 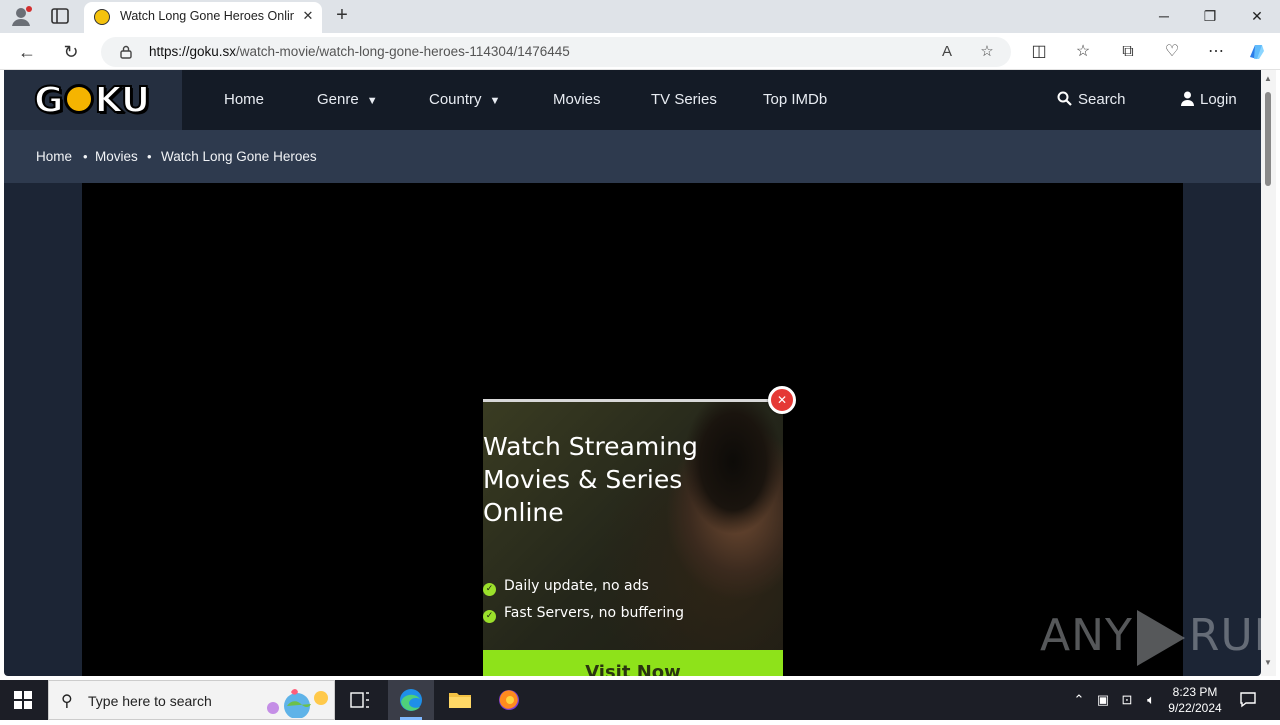 I want to click on site-logo: G KU, so click(x=93, y=100).